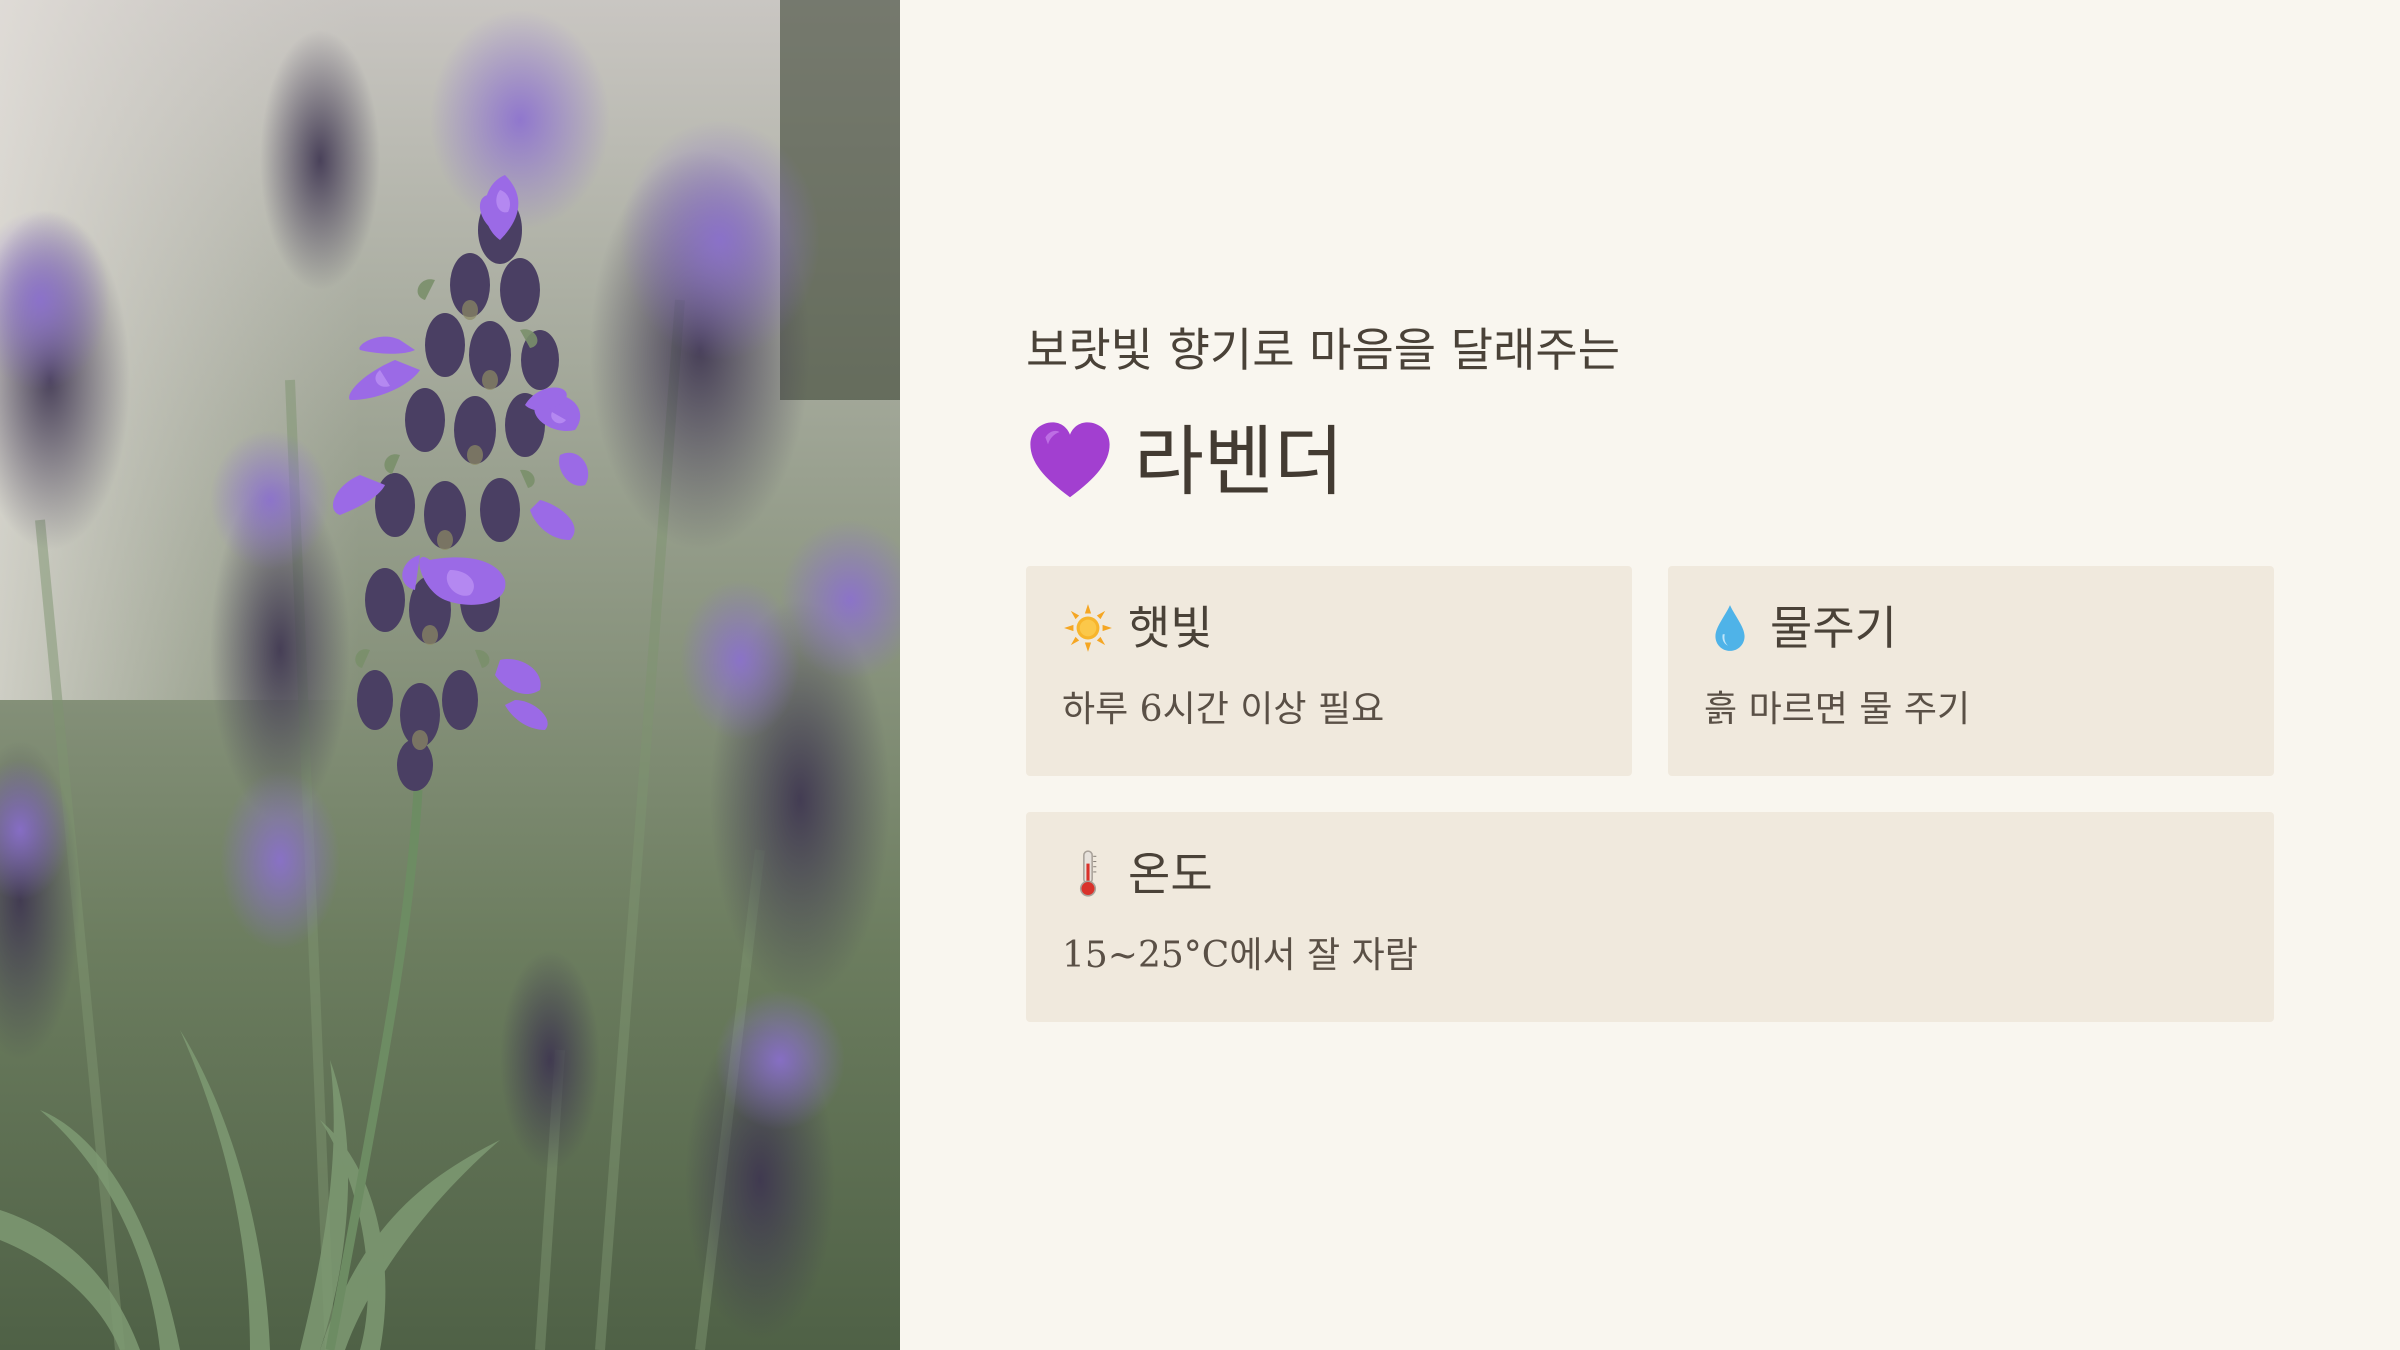  I want to click on temperature-card-header: 온도, so click(1137, 874).